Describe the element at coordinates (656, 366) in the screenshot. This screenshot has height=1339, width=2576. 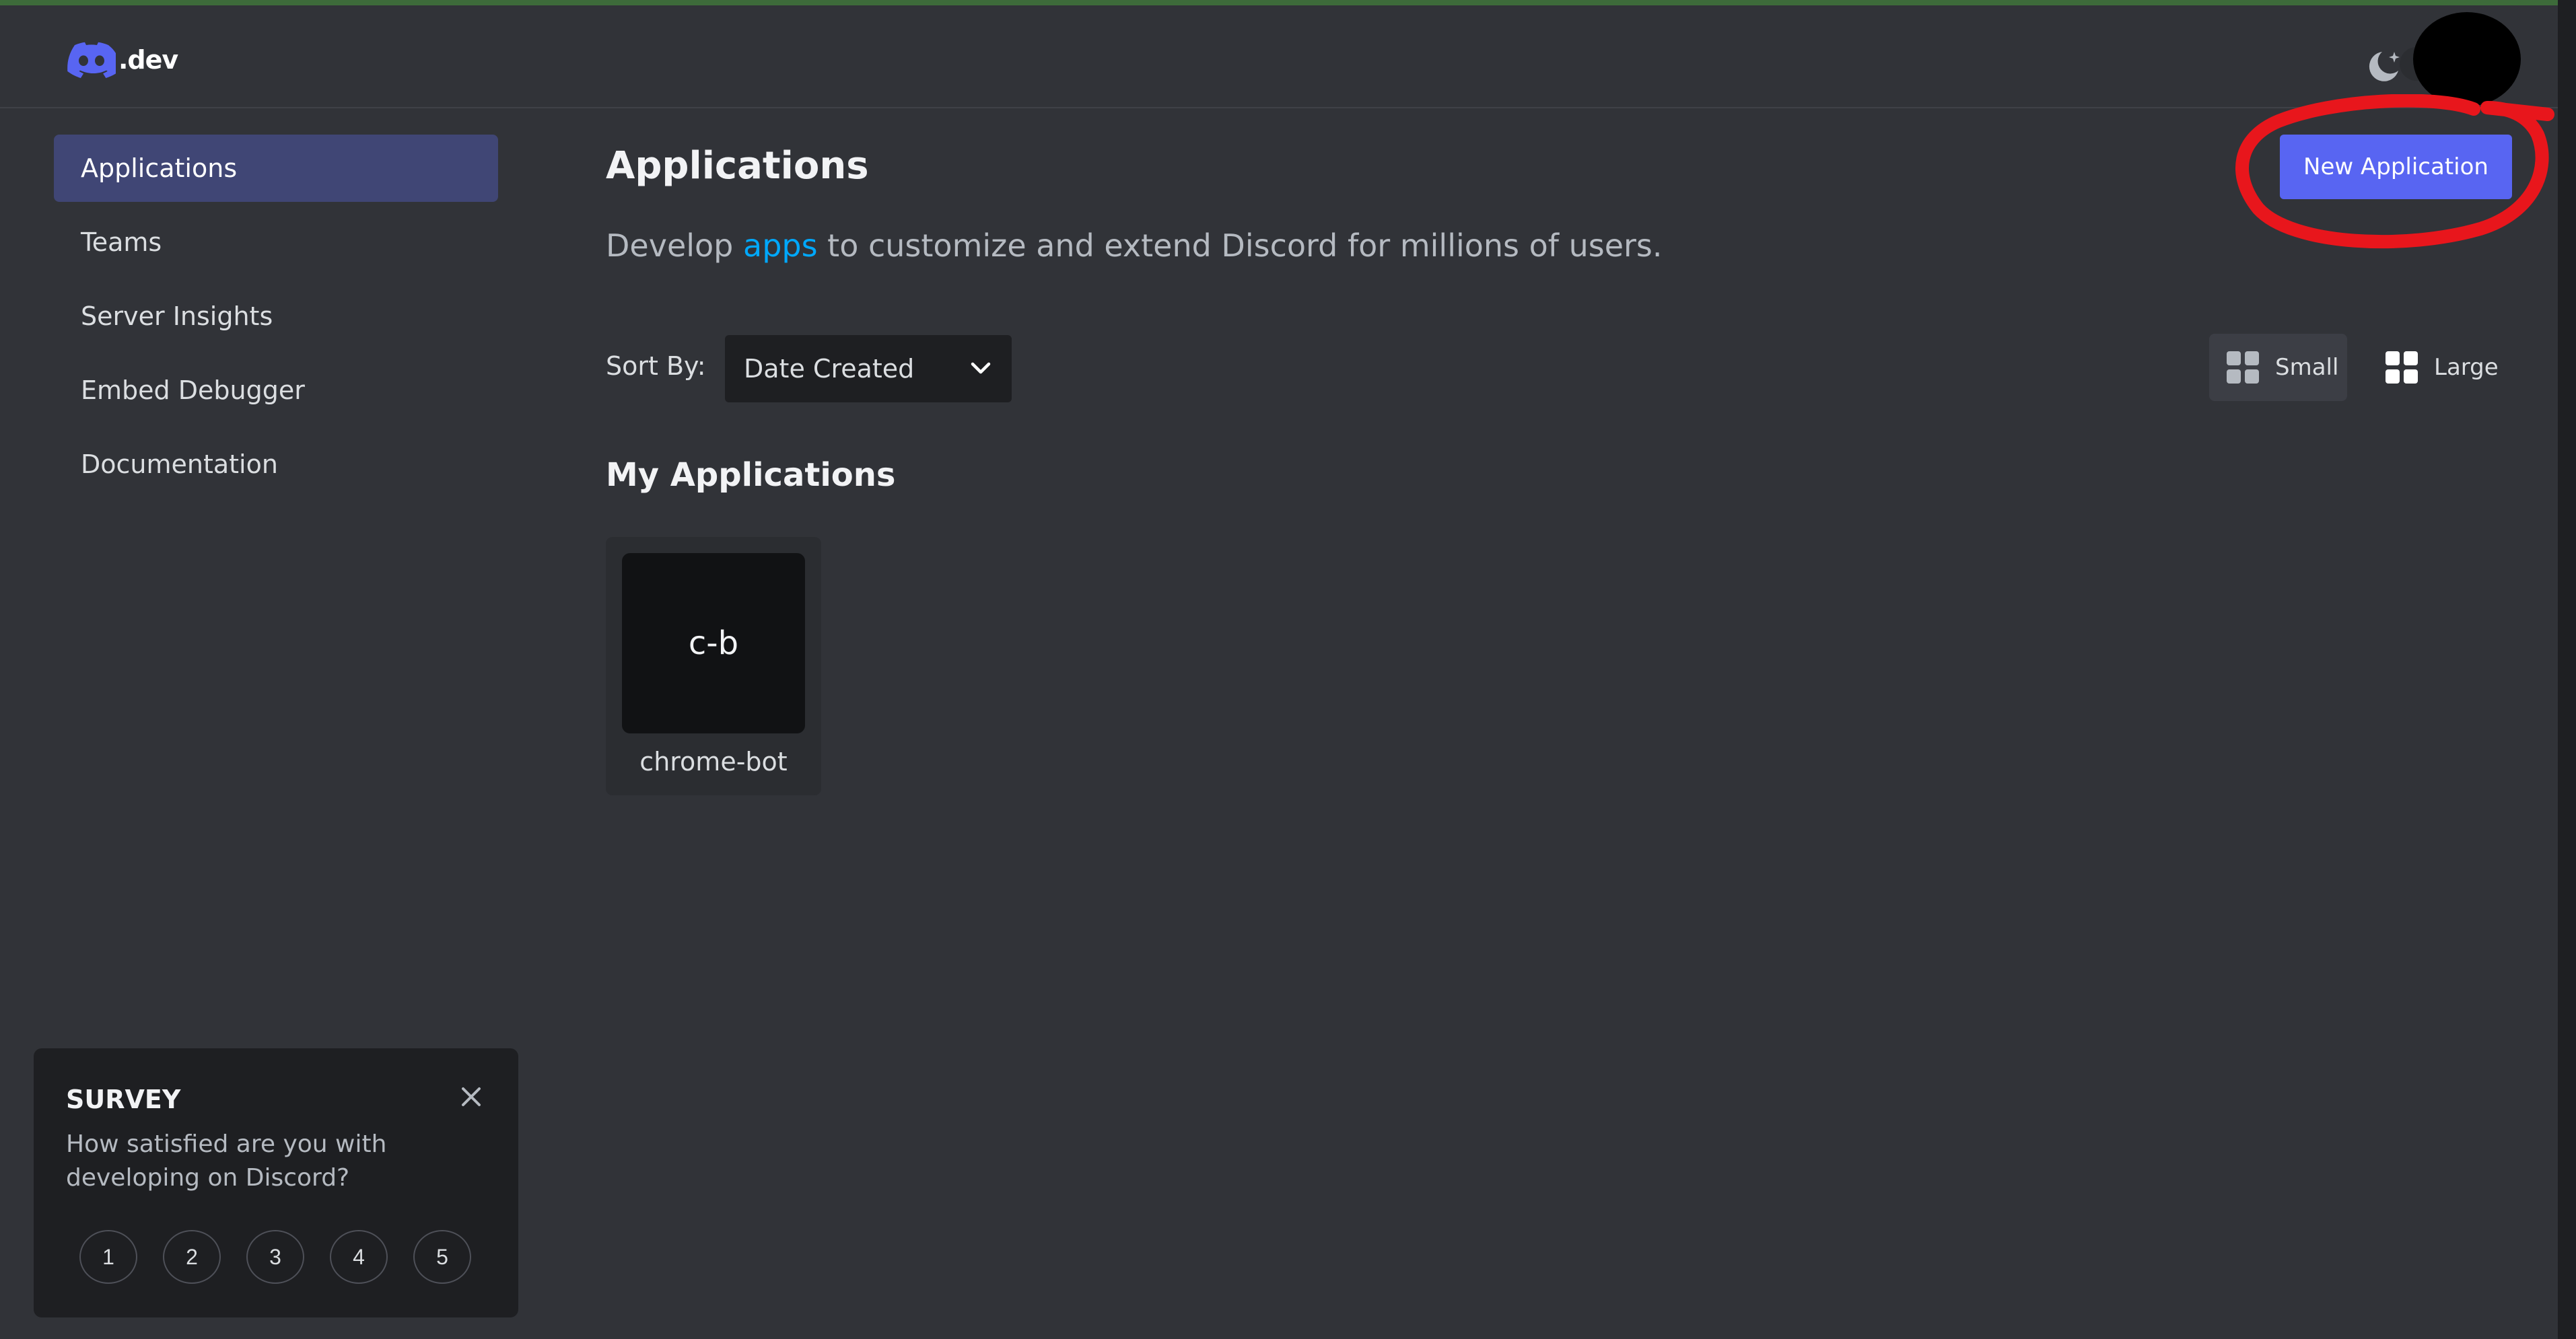
I see `sort-by-label: Sort By:` at that location.